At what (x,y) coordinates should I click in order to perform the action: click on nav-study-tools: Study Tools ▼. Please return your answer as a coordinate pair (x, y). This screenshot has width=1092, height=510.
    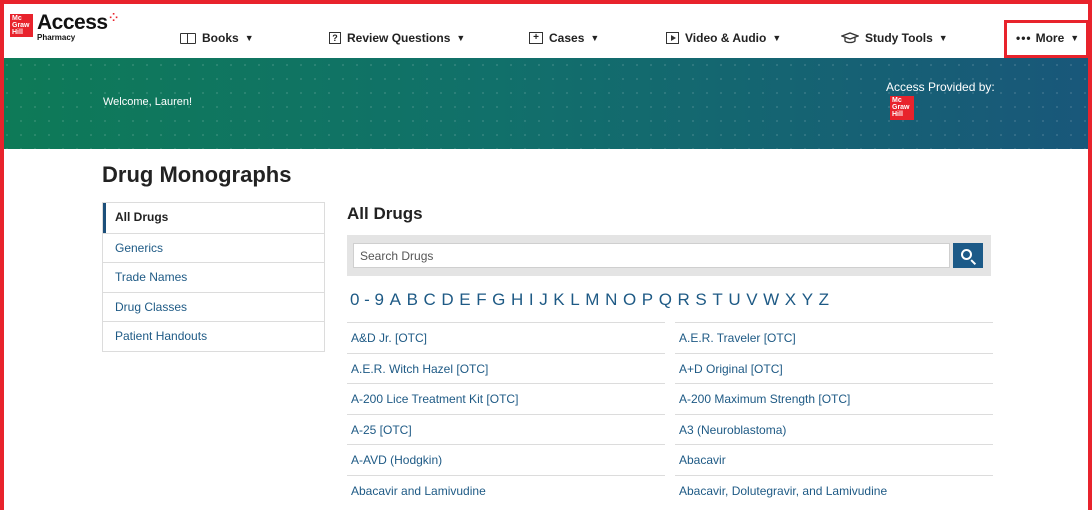
    Looking at the image, I should click on (894, 38).